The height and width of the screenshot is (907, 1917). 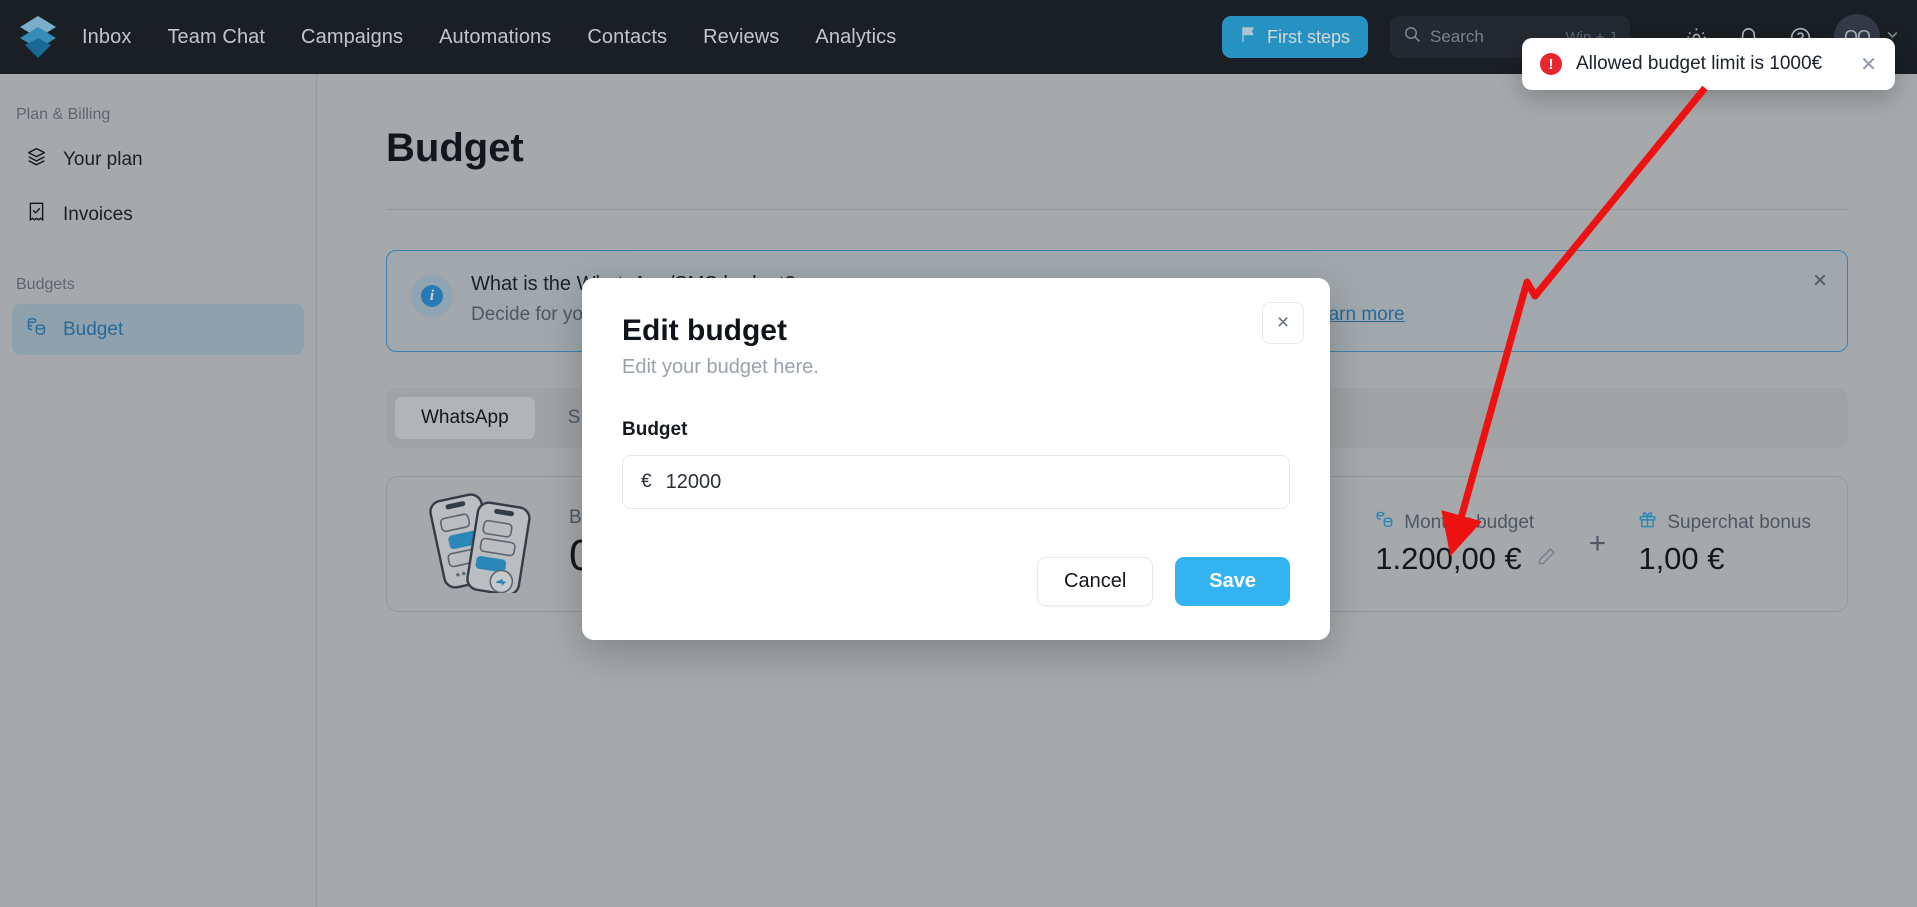 I want to click on modal-close-icon: ×, so click(x=1283, y=323).